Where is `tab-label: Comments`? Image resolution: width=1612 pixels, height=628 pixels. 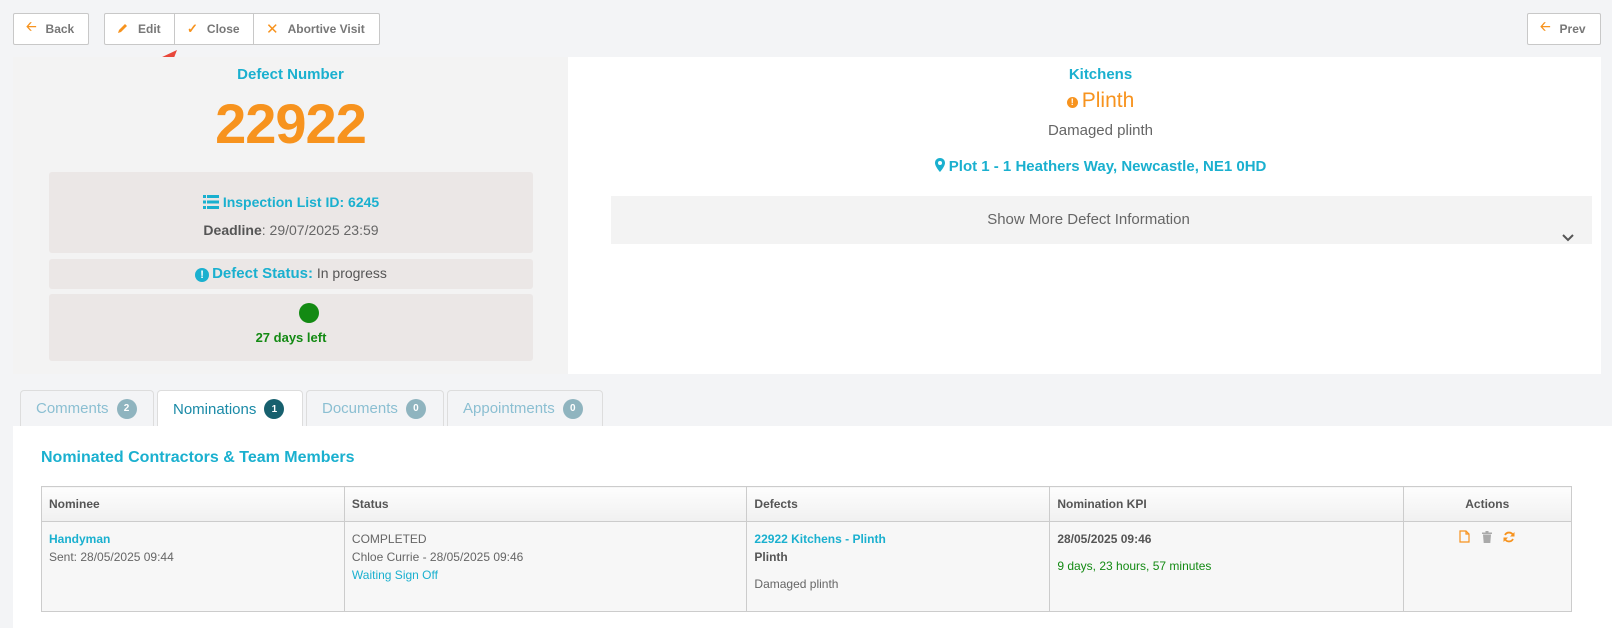 tab-label: Comments is located at coordinates (72, 408).